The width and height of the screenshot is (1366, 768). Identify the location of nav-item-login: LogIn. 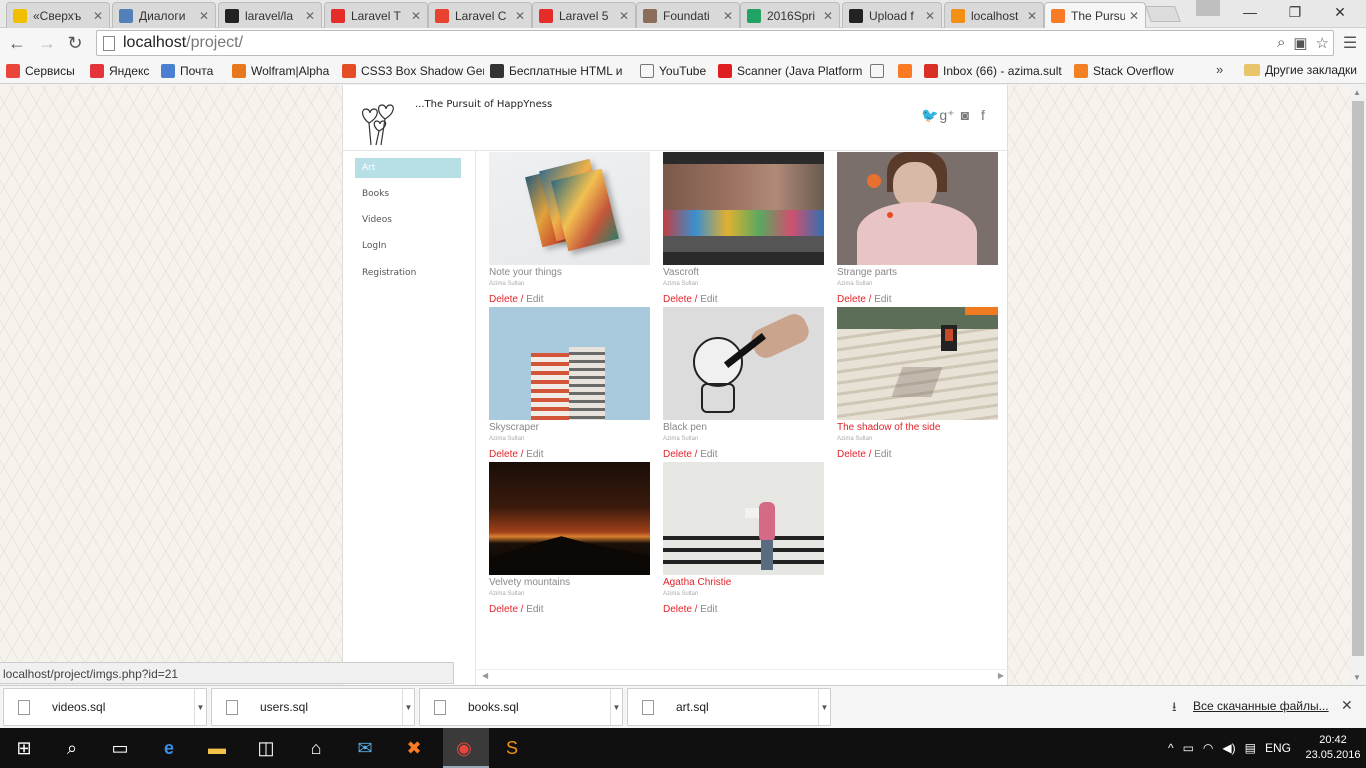
(408, 246).